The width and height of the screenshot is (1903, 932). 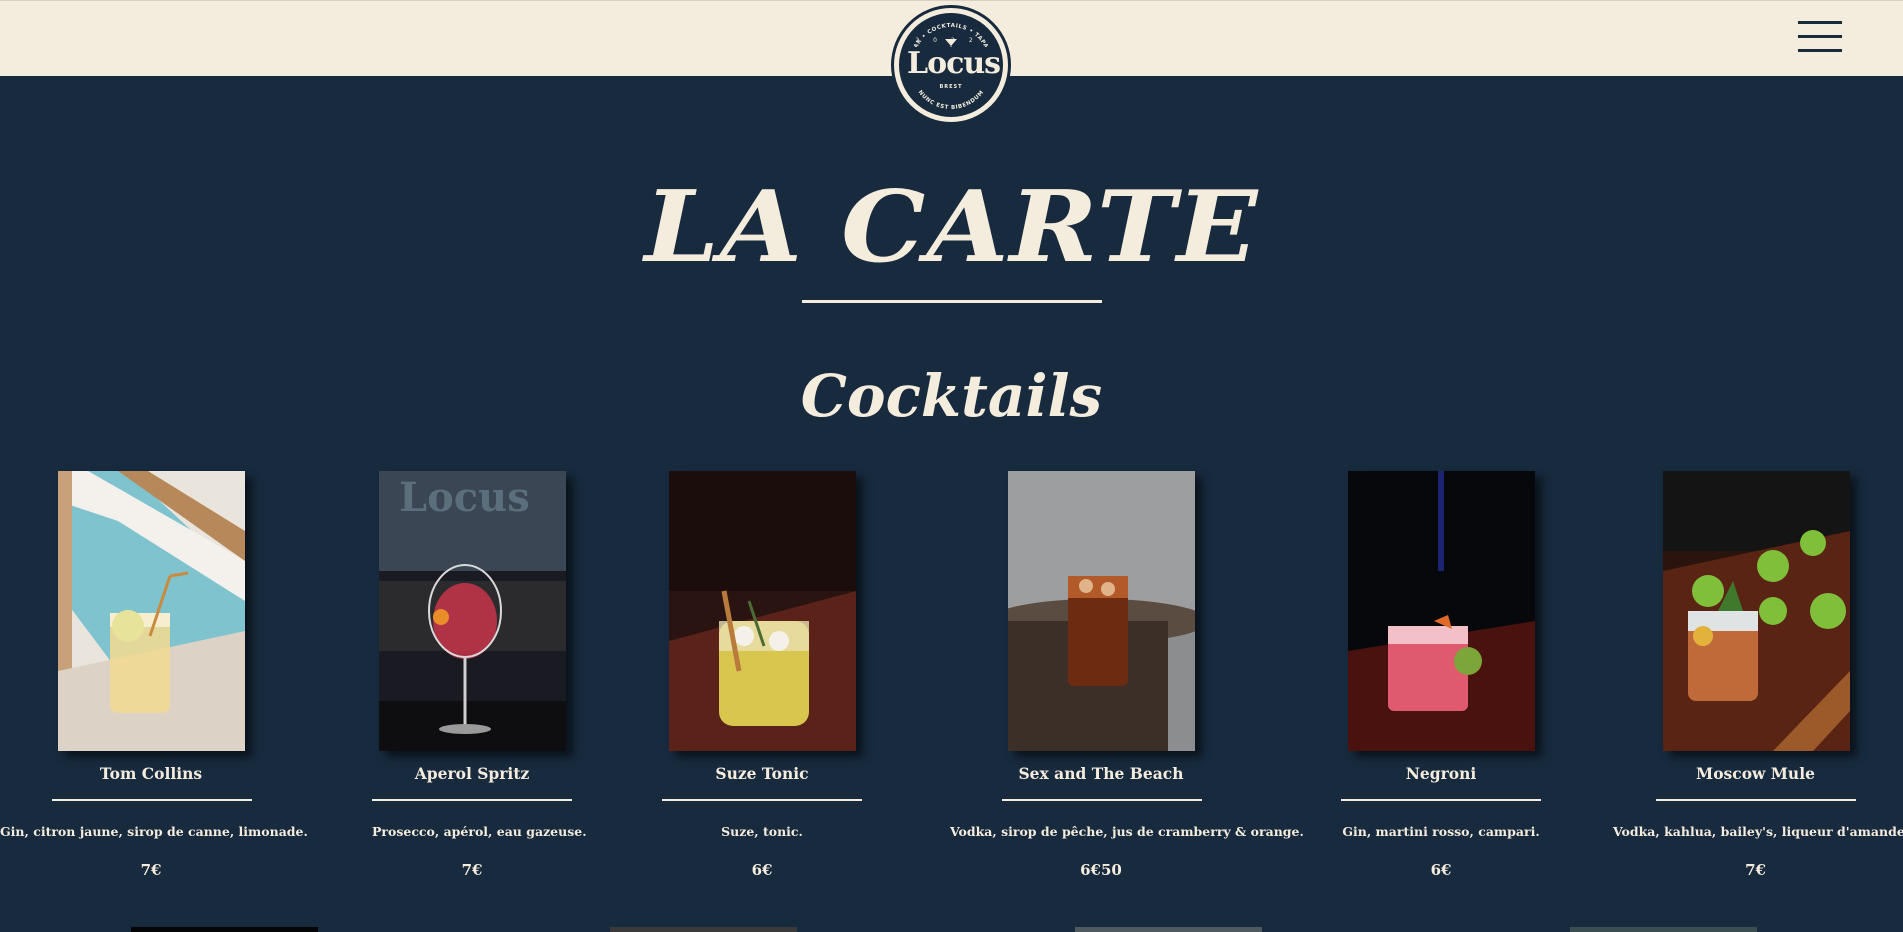 I want to click on cocktail-description: Prosecco, apérol, eau gazeuse., so click(x=479, y=831).